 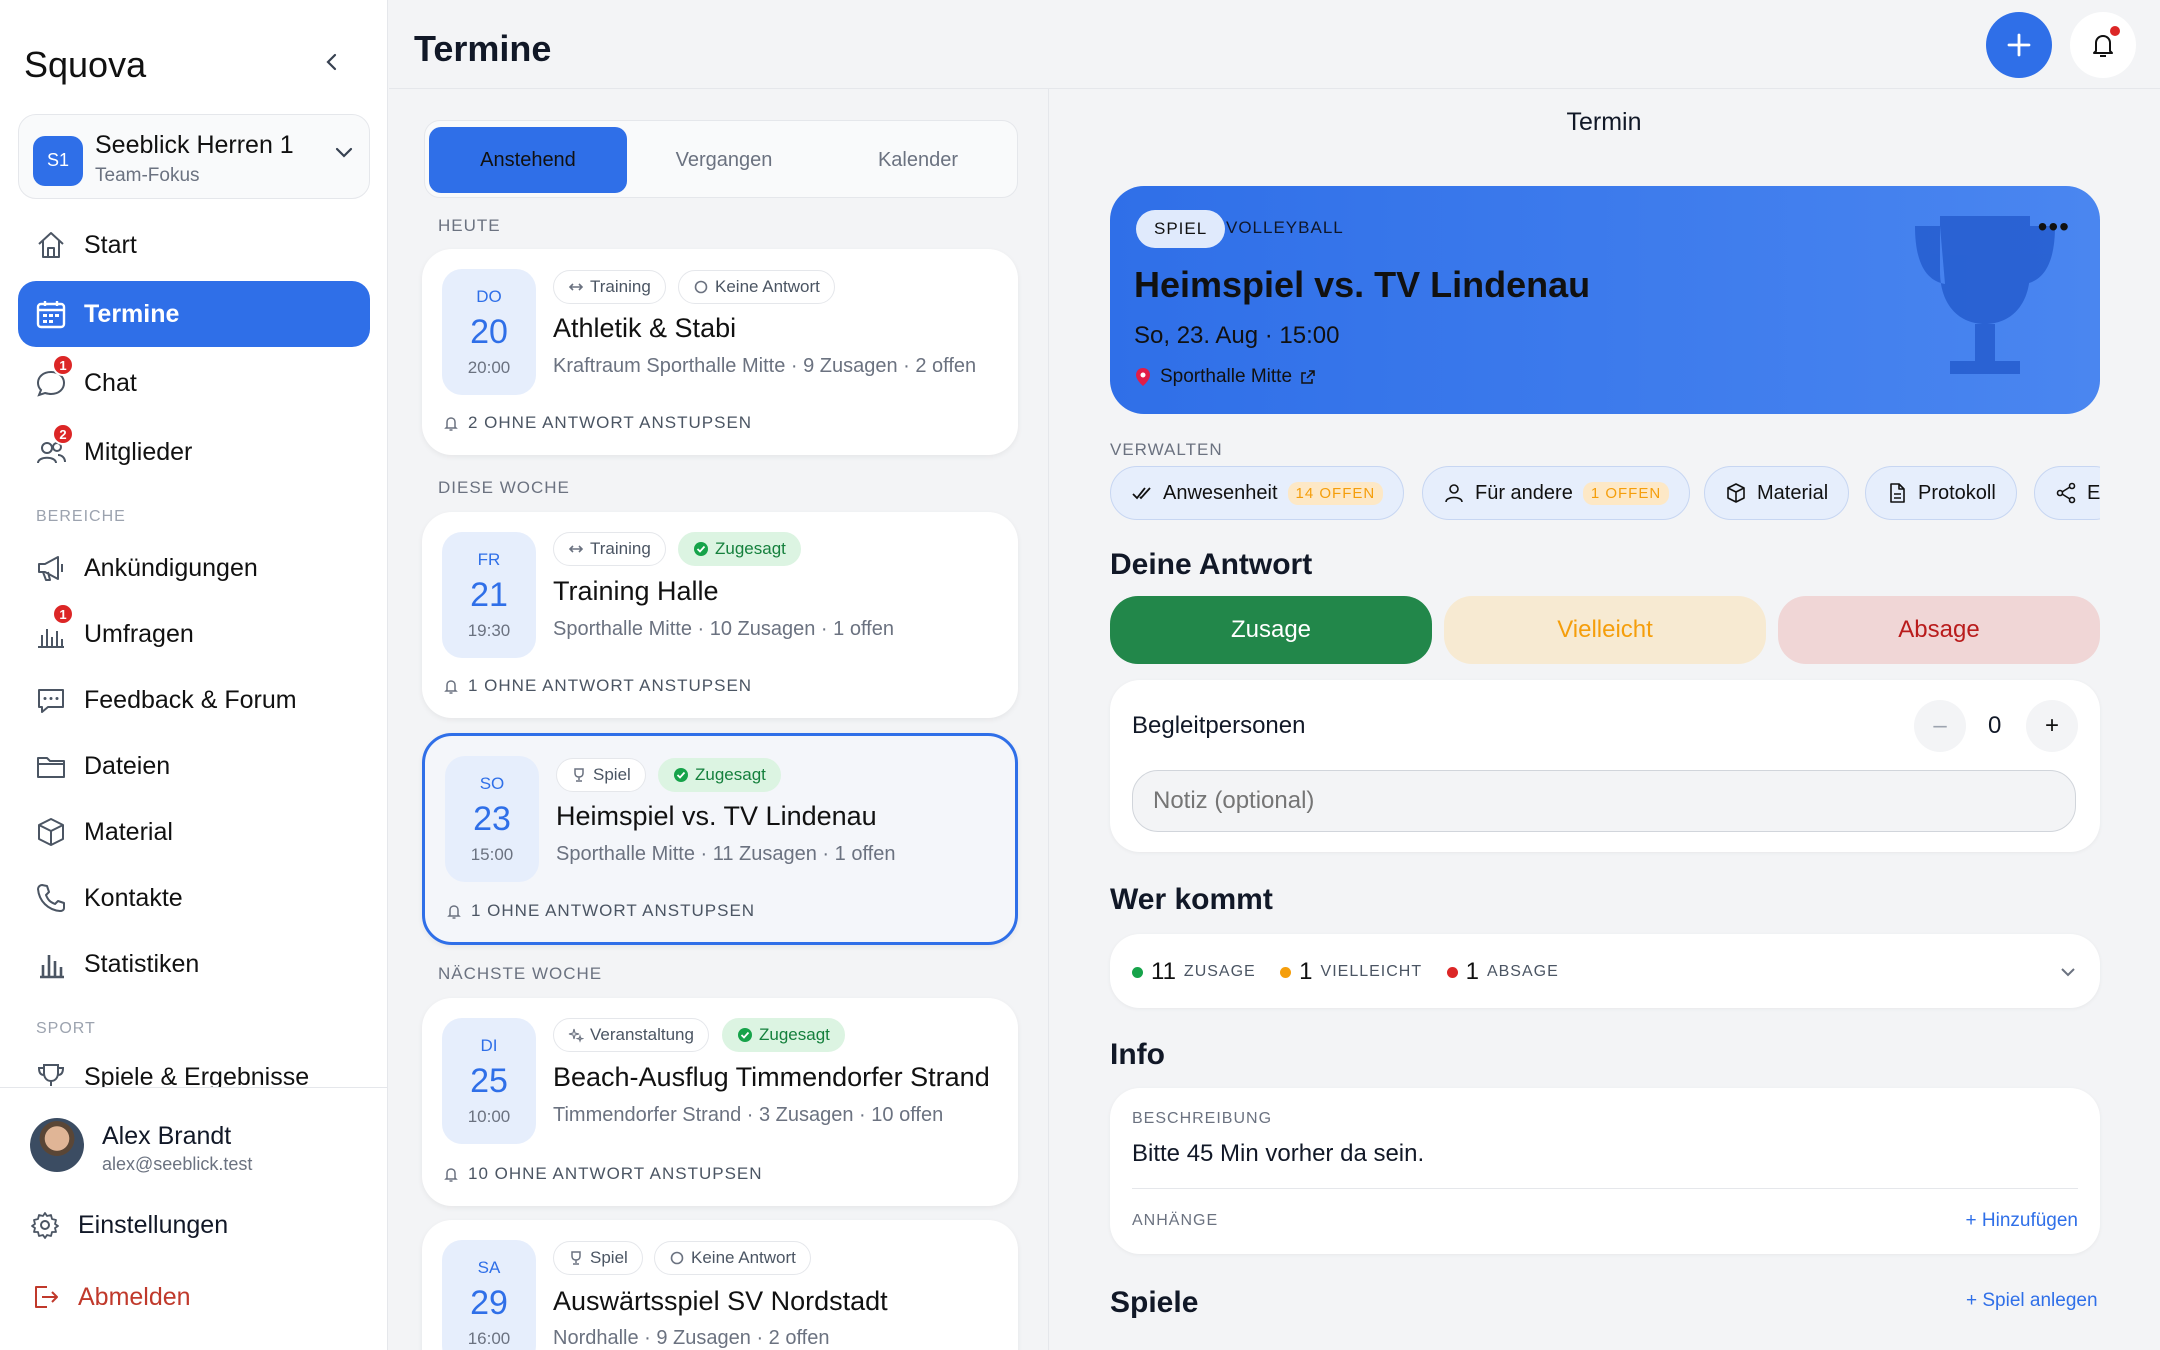 What do you see at coordinates (2093, 492) in the screenshot?
I see `action-label: E` at bounding box center [2093, 492].